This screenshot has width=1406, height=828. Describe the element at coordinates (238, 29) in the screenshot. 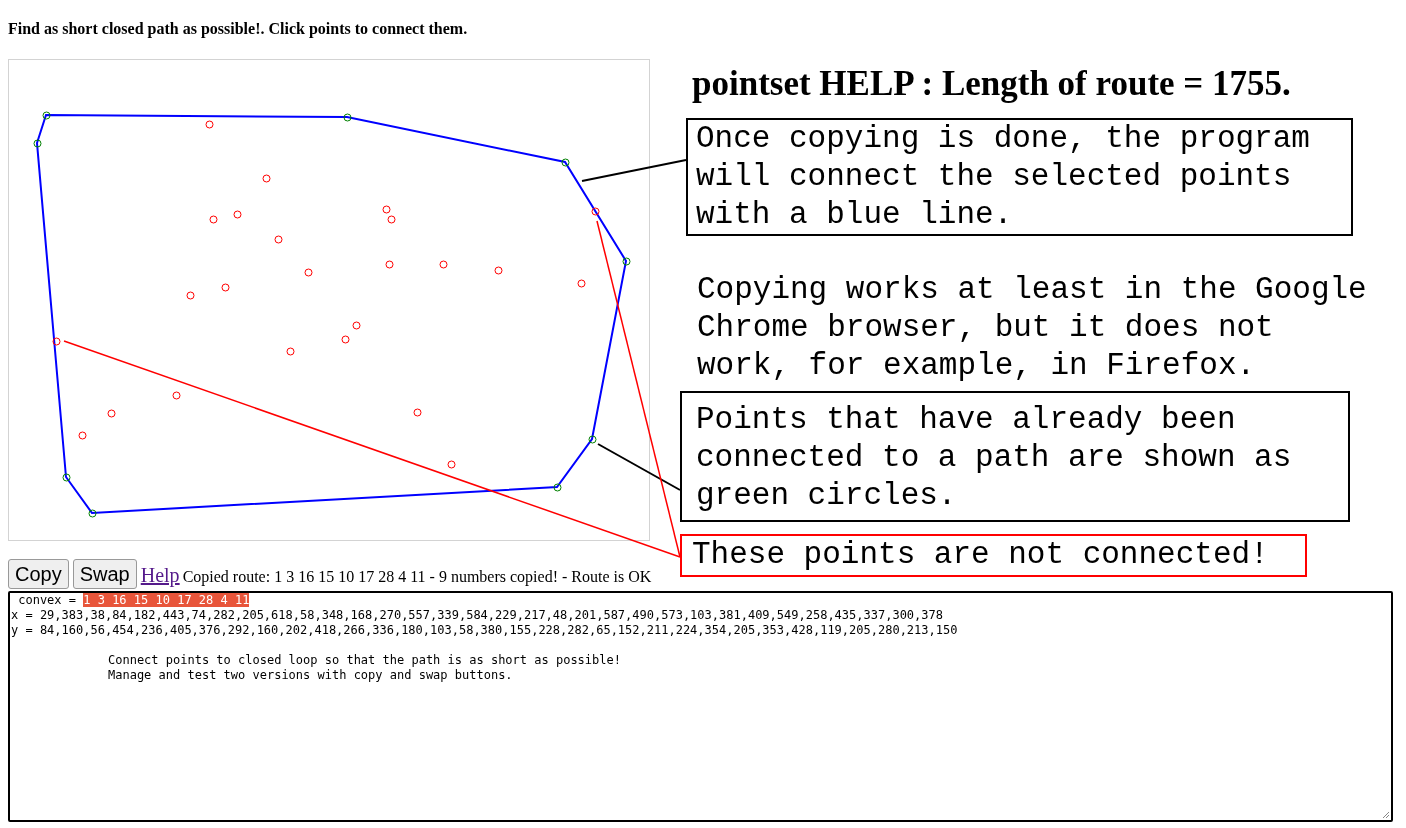

I see `instruction-text: Find as short closed path as possible!. Click points to connect them.` at that location.